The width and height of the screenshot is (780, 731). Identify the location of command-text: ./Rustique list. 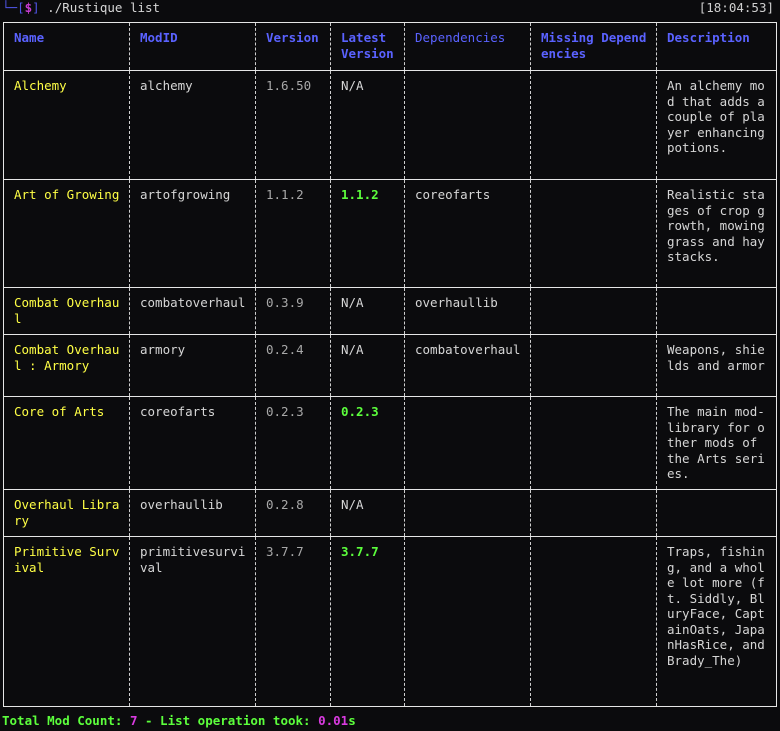
(100, 7).